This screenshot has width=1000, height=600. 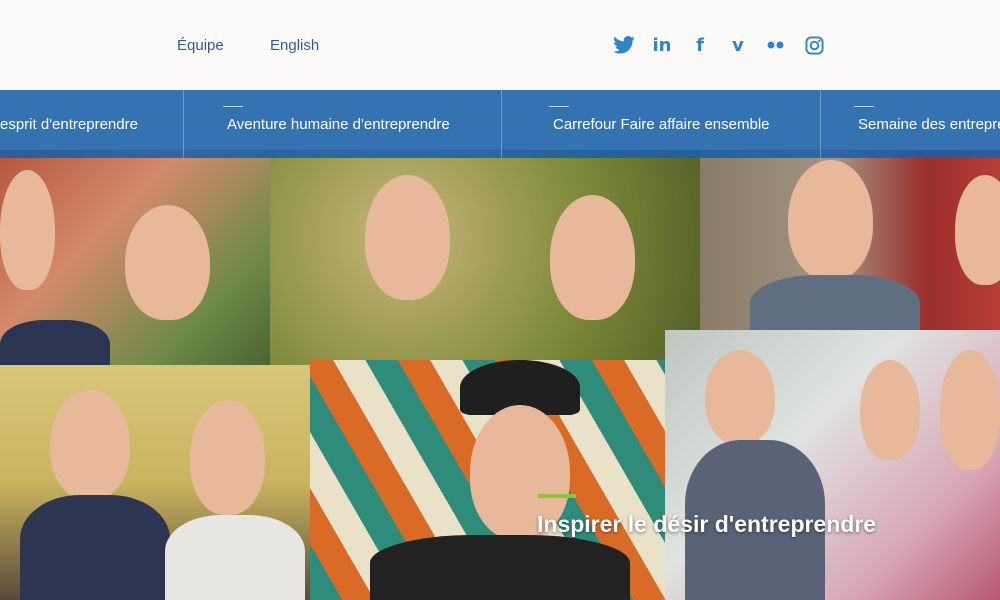 What do you see at coordinates (490, 480) in the screenshot?
I see `photo-tile-artist` at bounding box center [490, 480].